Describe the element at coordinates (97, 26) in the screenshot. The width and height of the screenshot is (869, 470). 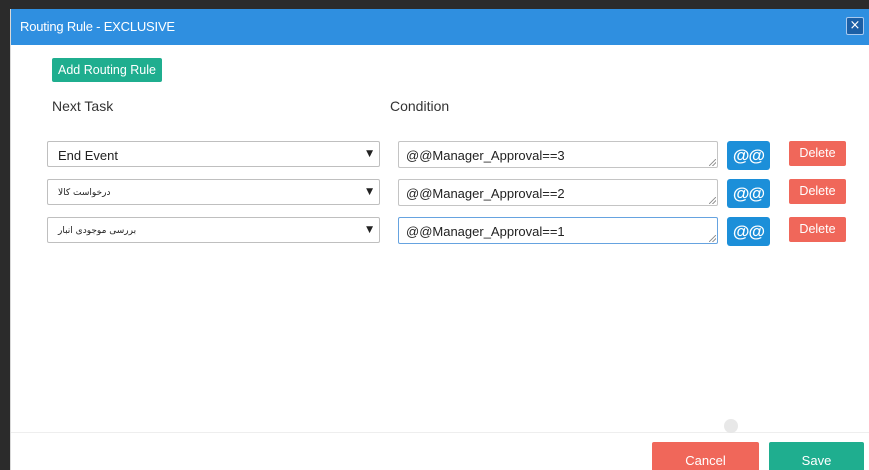
I see `dialog-title: Routing Rule - EXCLUSIVE` at that location.